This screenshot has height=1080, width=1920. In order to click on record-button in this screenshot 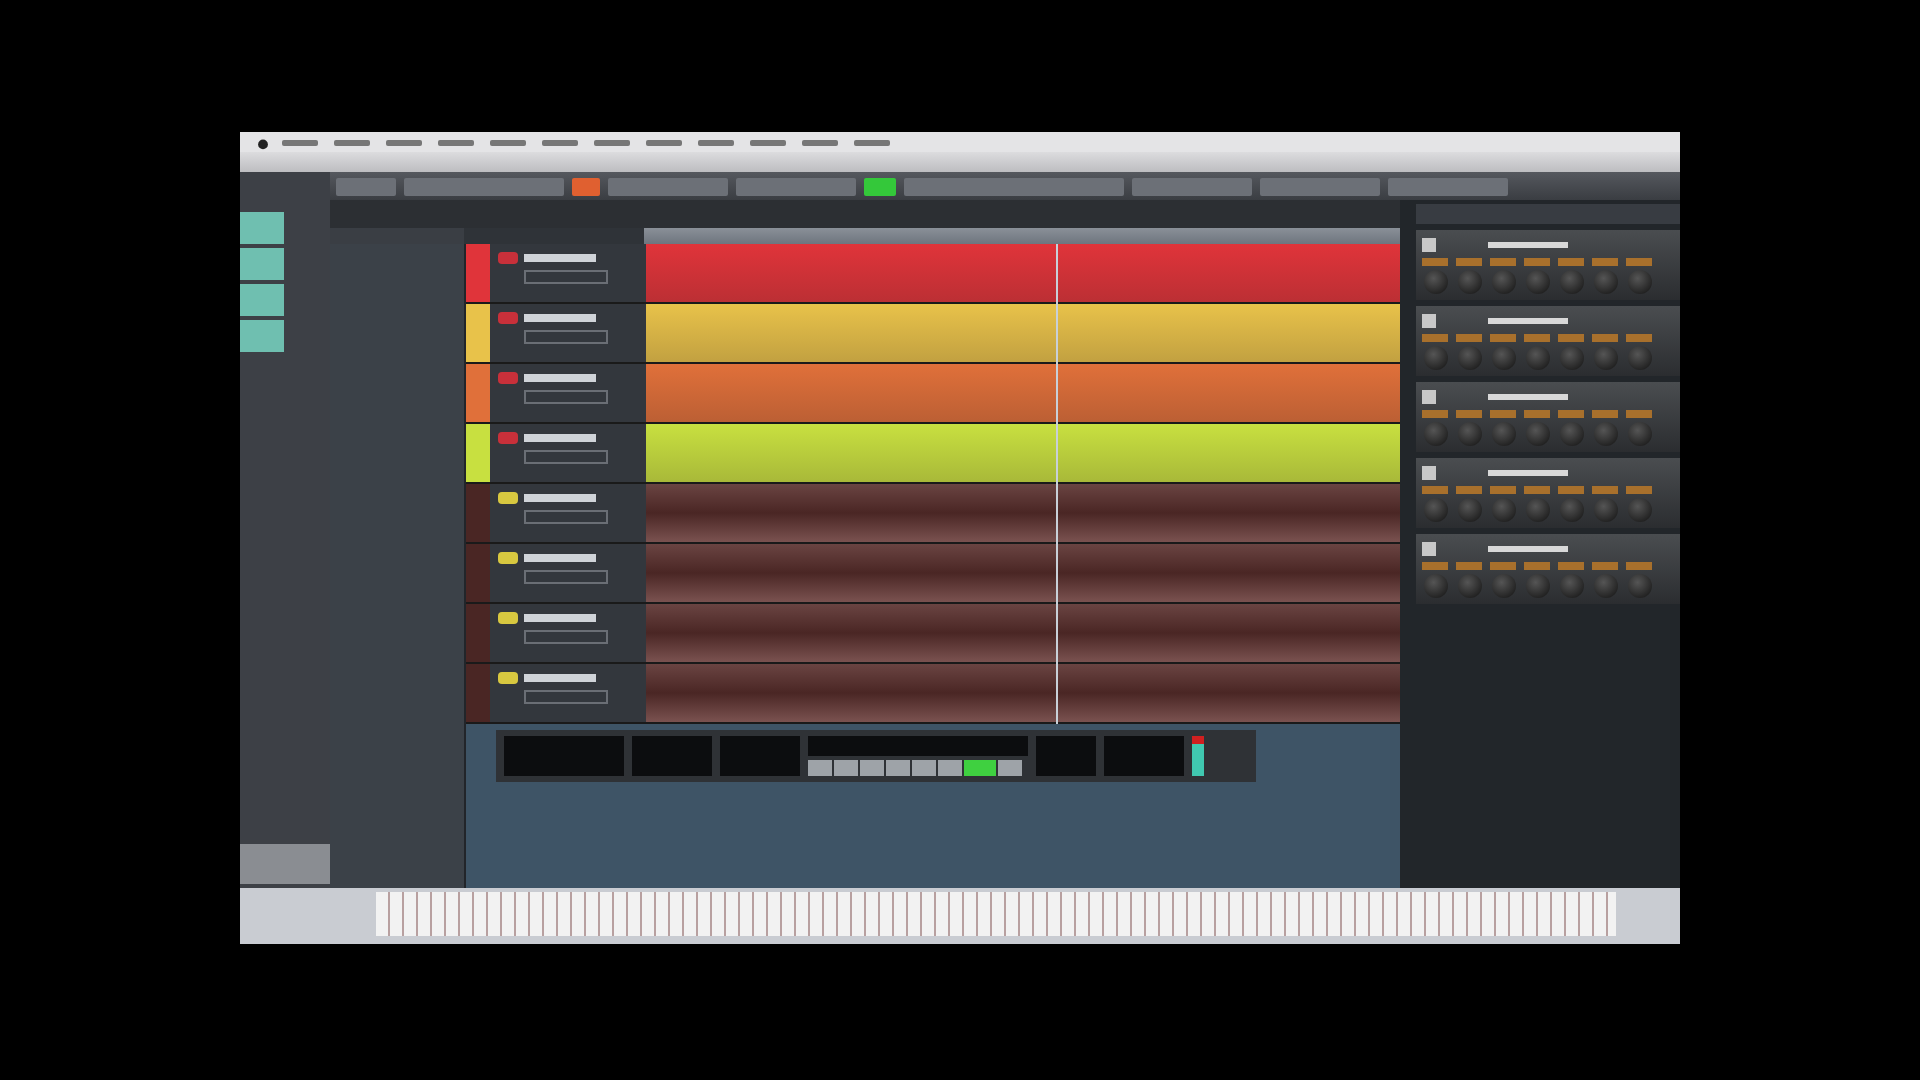, I will do `click(586, 186)`.